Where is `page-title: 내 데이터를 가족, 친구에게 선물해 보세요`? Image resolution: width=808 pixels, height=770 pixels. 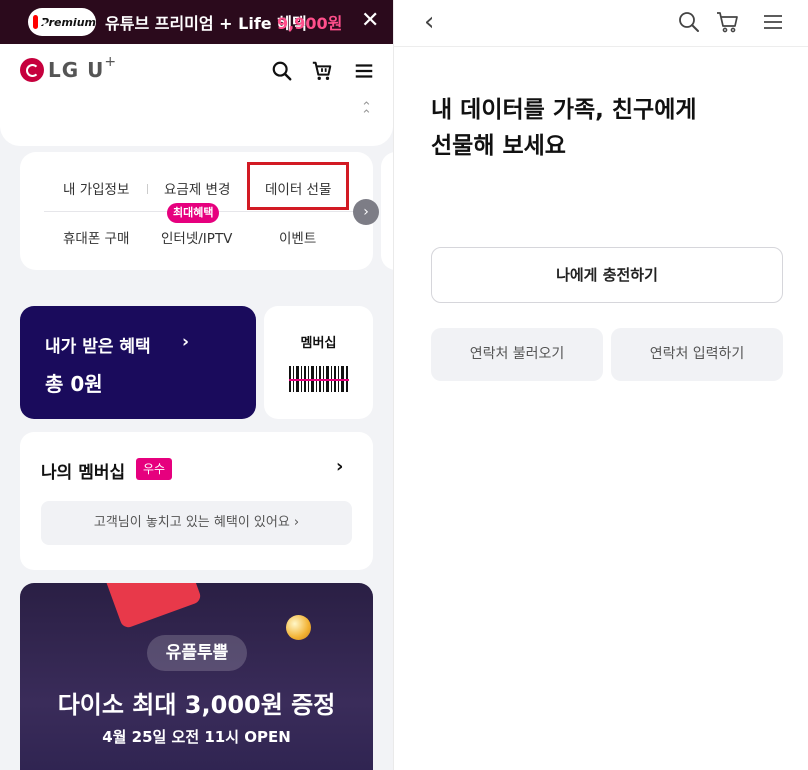
page-title: 내 데이터를 가족, 친구에게 선물해 보세요 is located at coordinates (564, 128).